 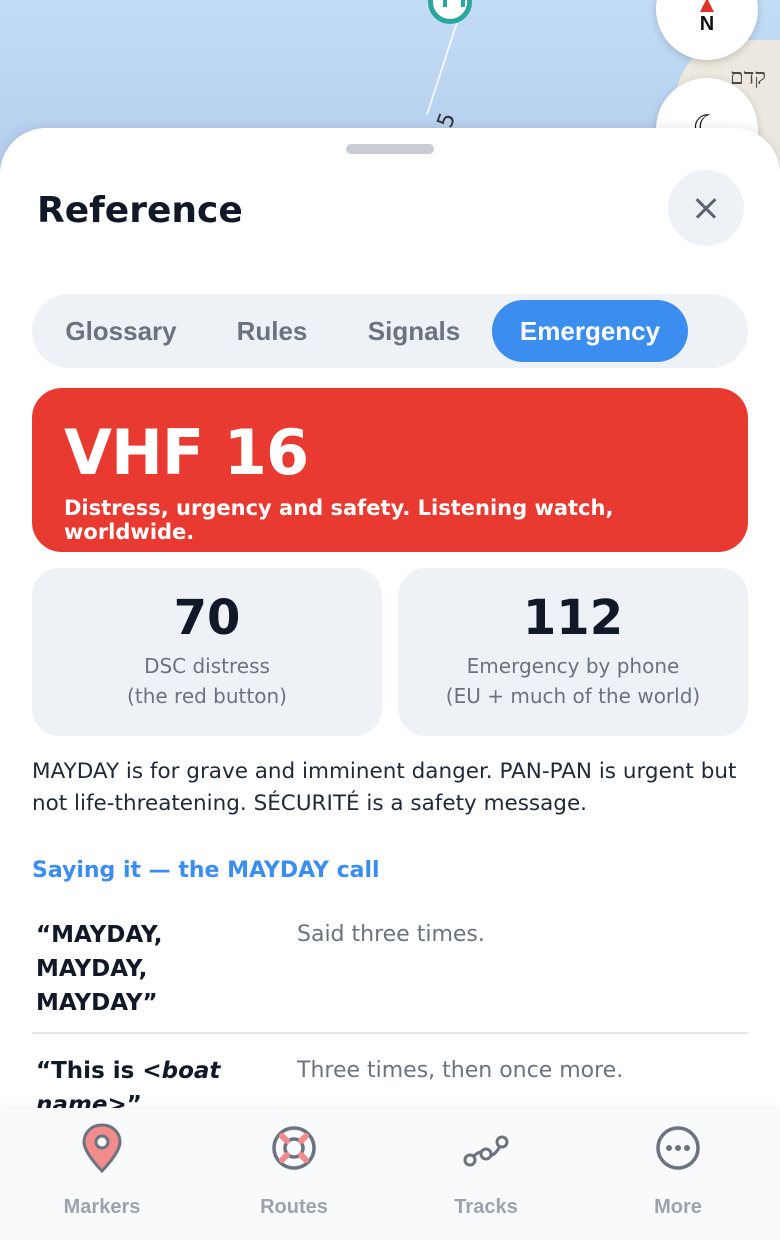 I want to click on close-button, so click(x=706, y=208).